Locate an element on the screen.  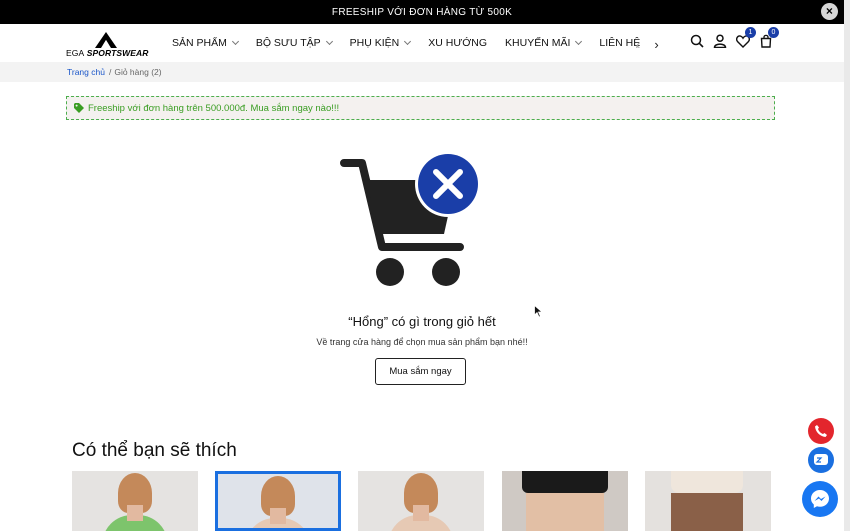
phone-call-button is located at coordinates (821, 431).